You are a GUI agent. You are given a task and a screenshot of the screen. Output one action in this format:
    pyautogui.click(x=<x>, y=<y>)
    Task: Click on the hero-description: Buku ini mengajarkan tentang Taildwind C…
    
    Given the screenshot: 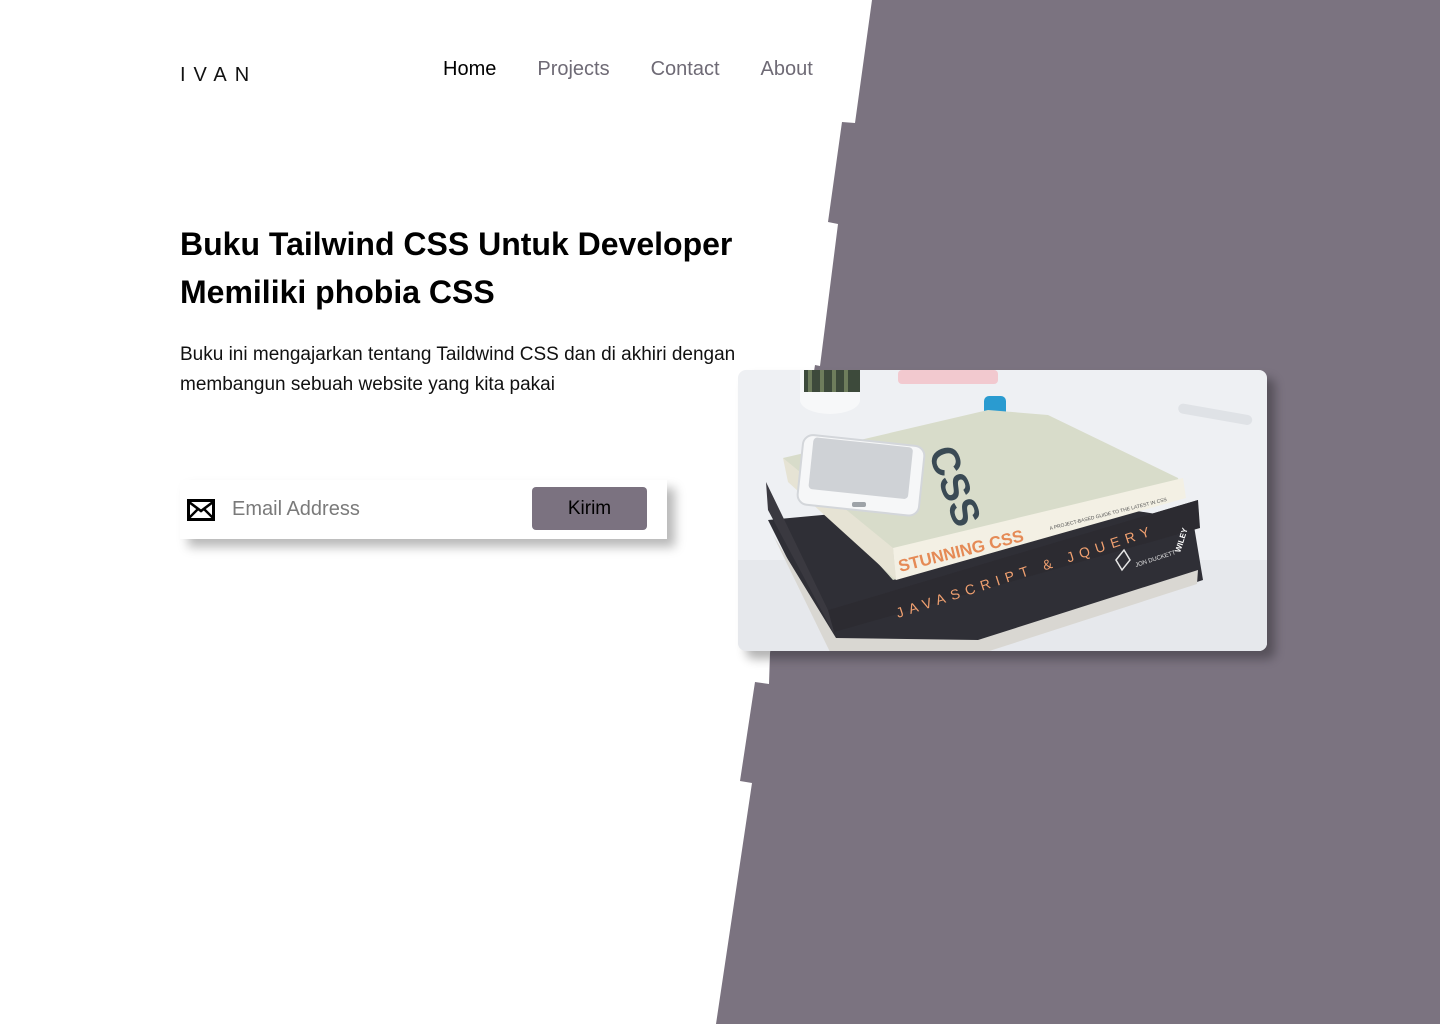 What is the action you would take?
    pyautogui.click(x=458, y=369)
    